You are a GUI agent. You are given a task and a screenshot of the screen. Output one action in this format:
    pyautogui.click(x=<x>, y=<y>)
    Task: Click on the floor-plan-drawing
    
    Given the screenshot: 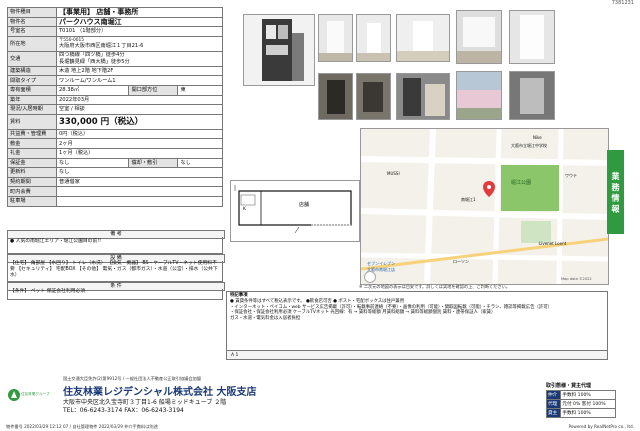 What is the action you would take?
    pyautogui.click(x=293, y=209)
    